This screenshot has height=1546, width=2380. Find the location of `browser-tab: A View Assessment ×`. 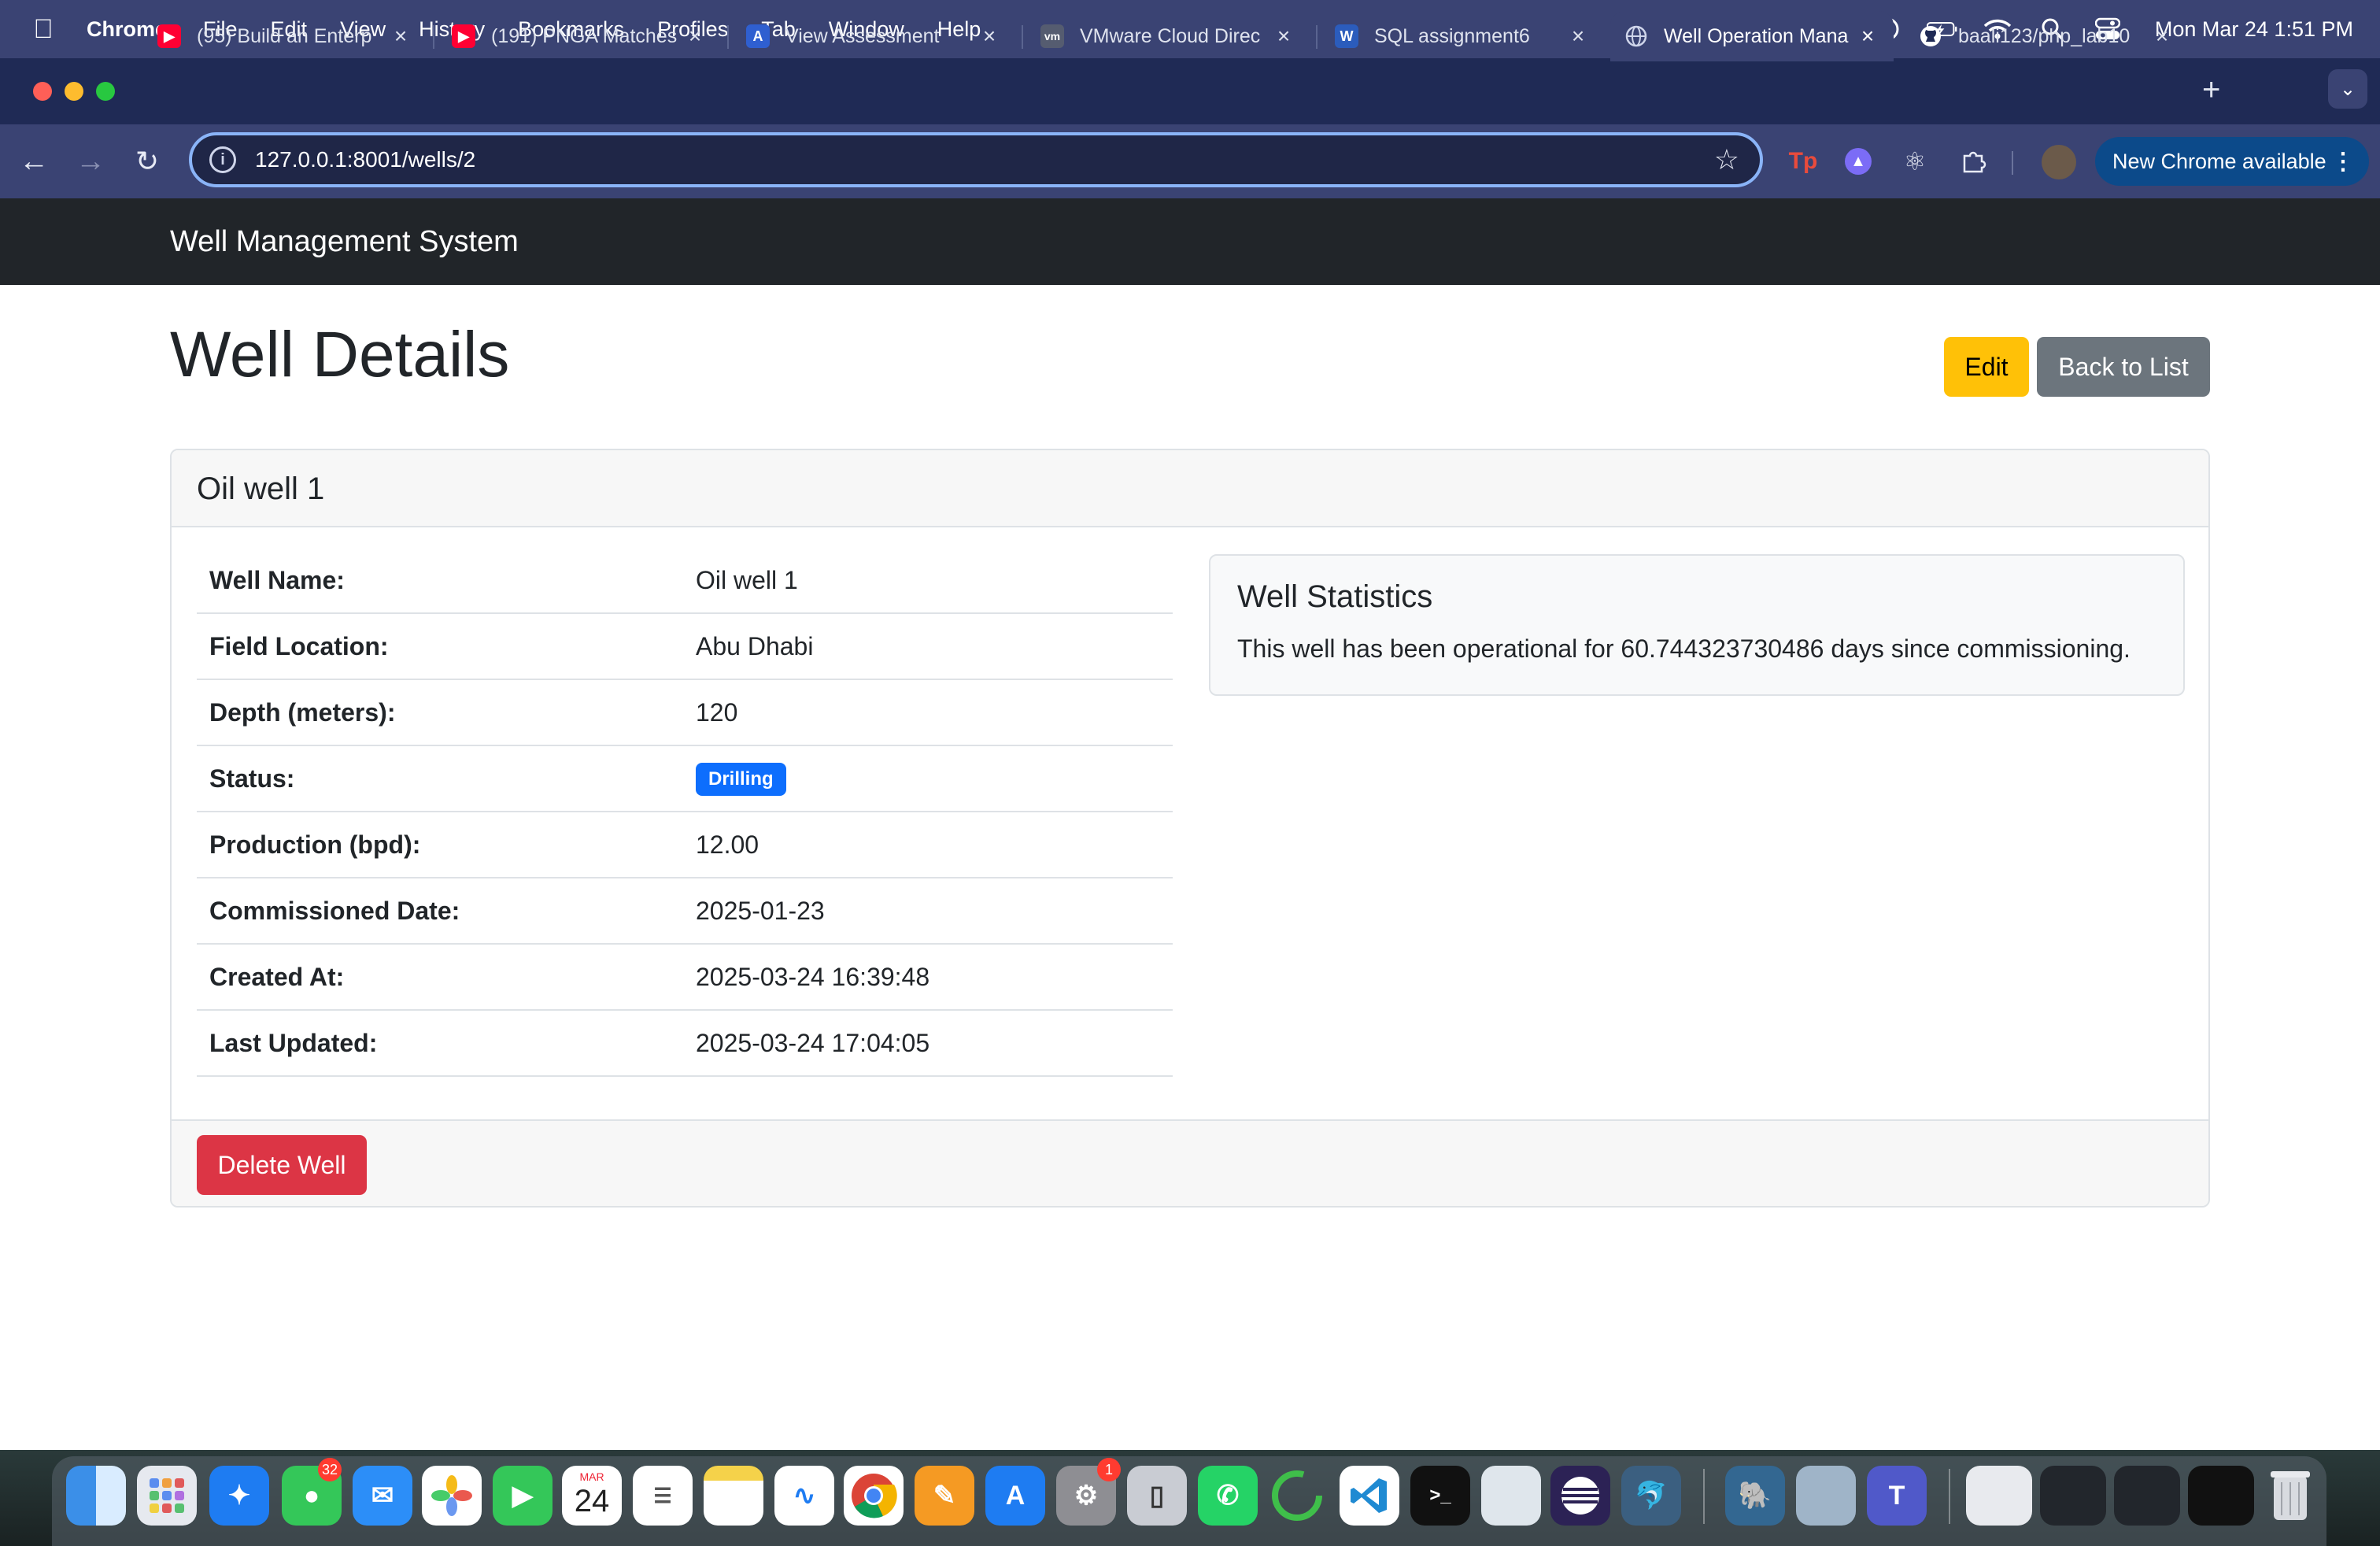

browser-tab: A View Assessment × is located at coordinates (873, 36).